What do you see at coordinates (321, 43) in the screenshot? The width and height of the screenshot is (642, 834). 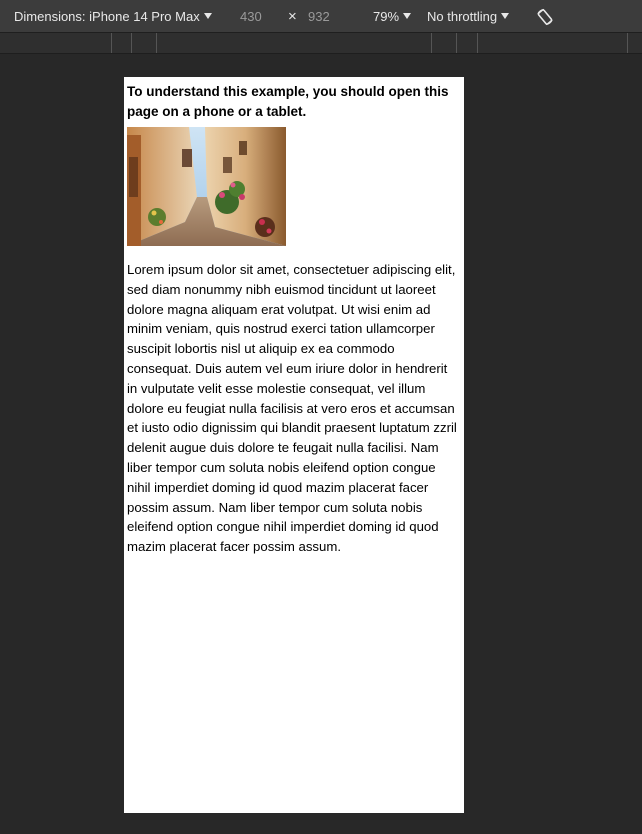 I see `media-query-ruler` at bounding box center [321, 43].